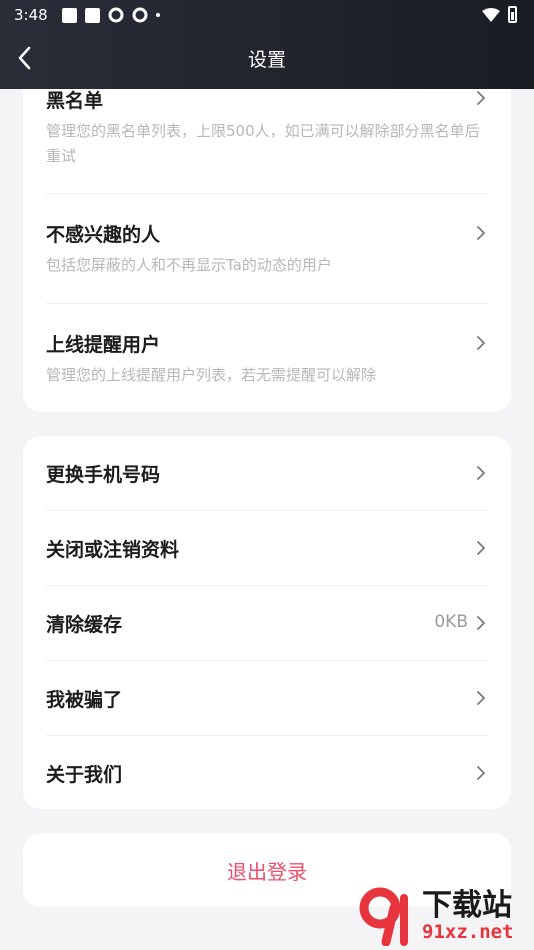 The image size is (534, 950). Describe the element at coordinates (84, 775) in the screenshot. I see `row-title: 关于我们` at that location.